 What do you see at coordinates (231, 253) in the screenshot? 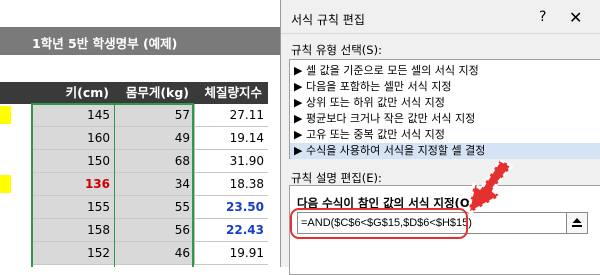
I see `cell-bmi: 19.91` at bounding box center [231, 253].